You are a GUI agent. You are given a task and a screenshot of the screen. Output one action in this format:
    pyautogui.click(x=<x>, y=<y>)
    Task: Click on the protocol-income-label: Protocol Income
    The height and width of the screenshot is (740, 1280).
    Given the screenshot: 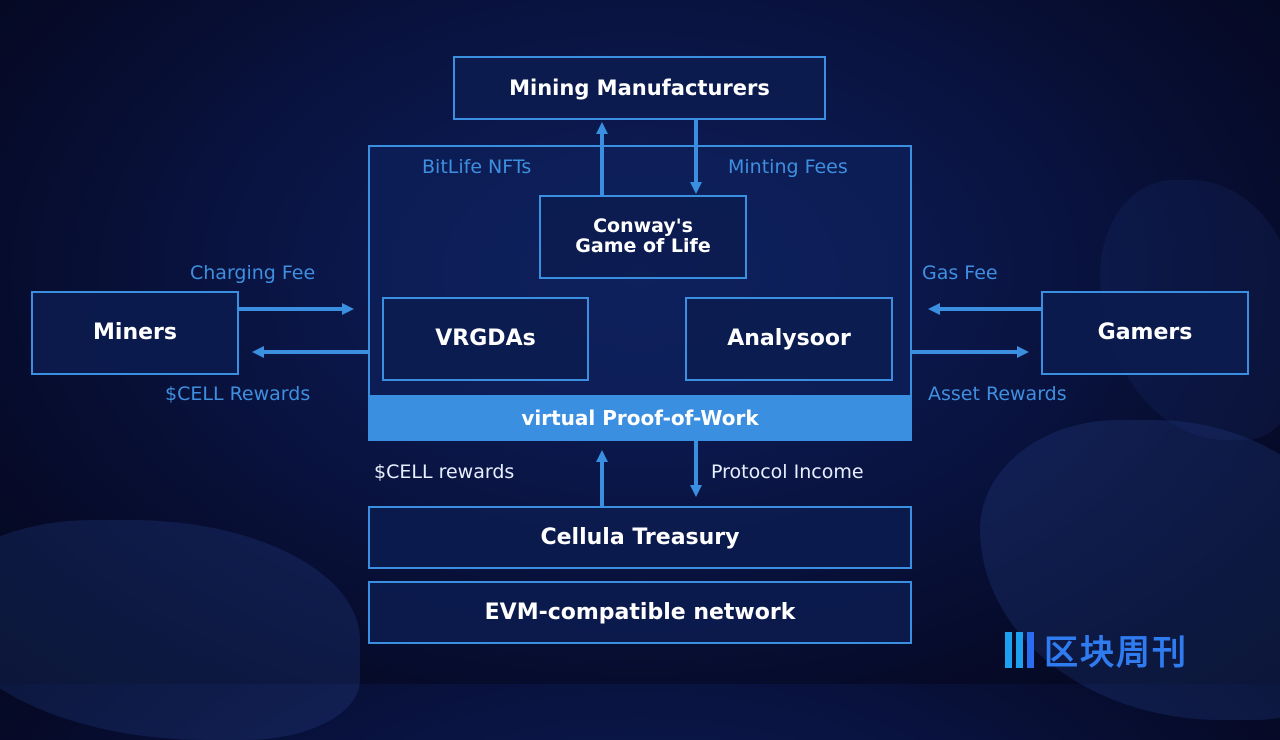 What is the action you would take?
    pyautogui.click(x=787, y=472)
    